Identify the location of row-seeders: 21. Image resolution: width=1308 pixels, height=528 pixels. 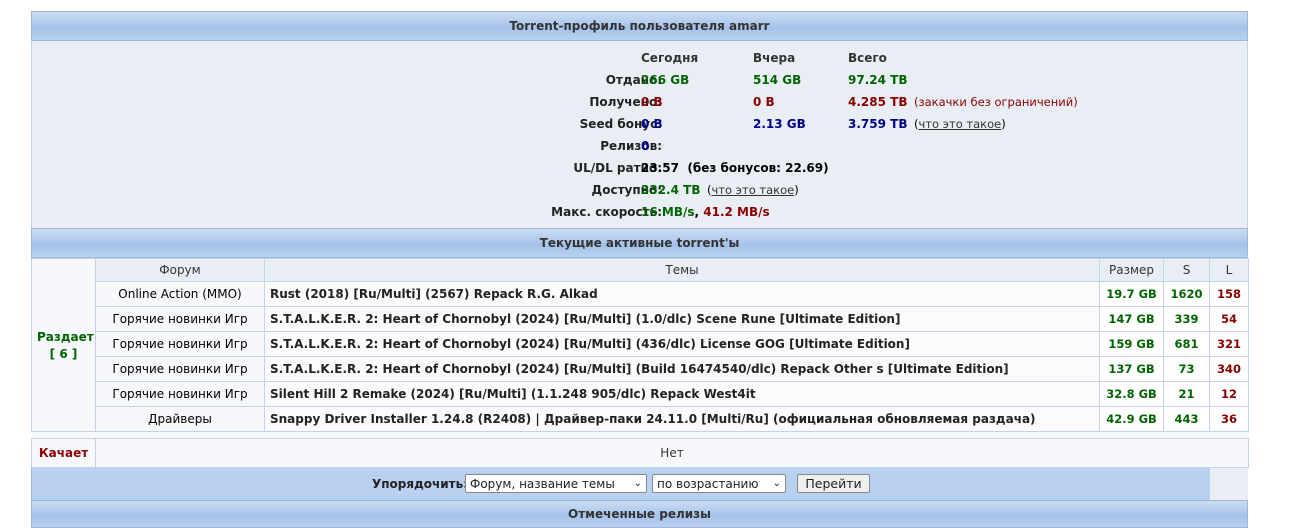
(1186, 394).